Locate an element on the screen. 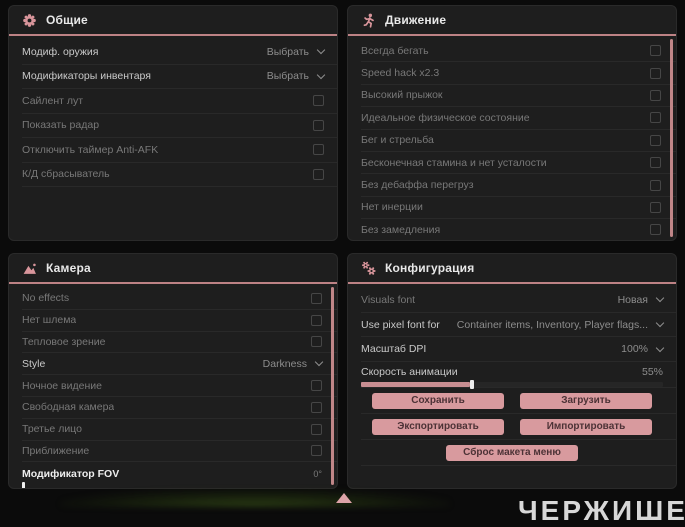 Image resolution: width=685 pixels, height=527 pixels. row-label: Показать радар is located at coordinates (61, 125).